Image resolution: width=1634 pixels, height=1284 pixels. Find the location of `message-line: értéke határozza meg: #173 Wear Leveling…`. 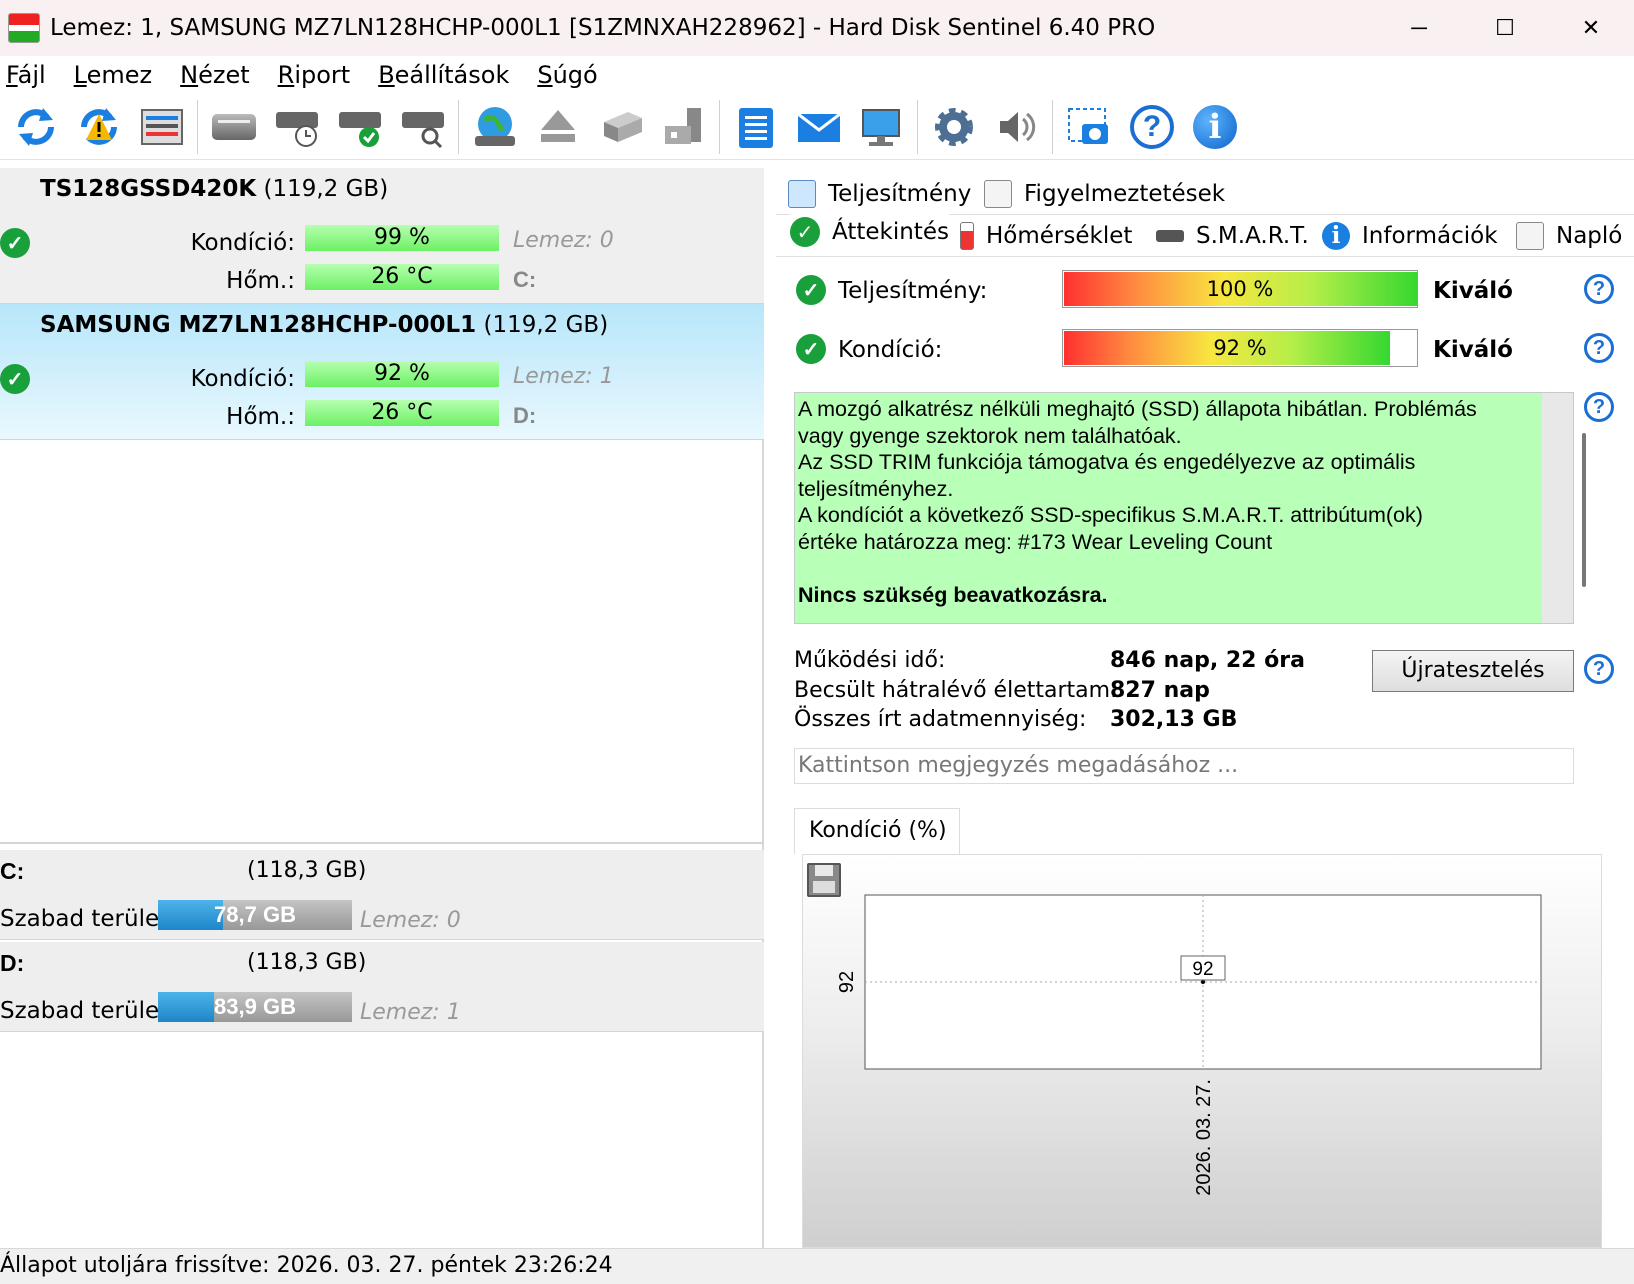

message-line: értéke határozza meg: #173 Wear Leveling… is located at coordinates (1035, 541).